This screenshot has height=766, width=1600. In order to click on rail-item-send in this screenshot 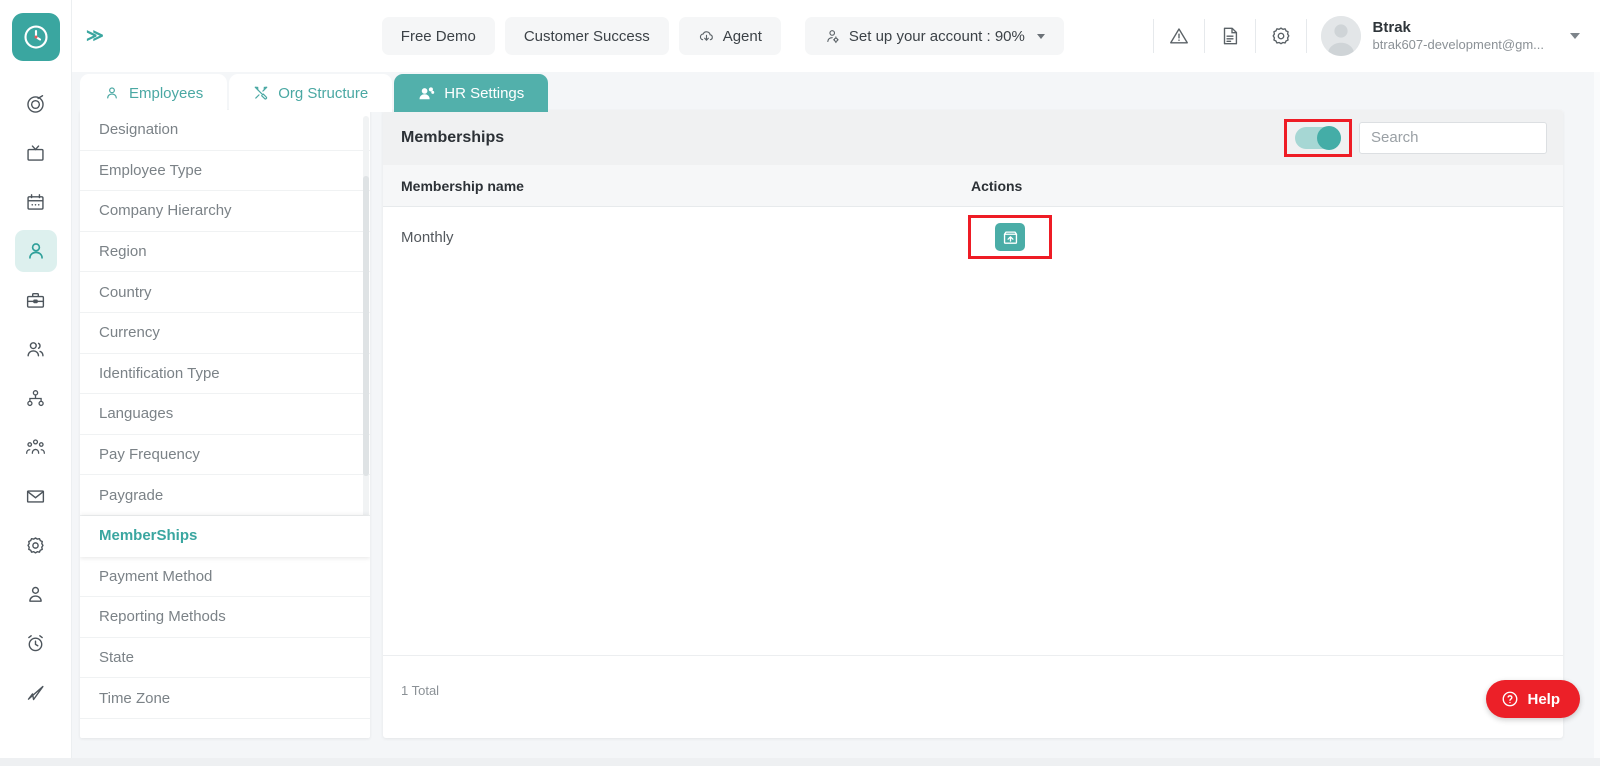, I will do `click(36, 692)`.